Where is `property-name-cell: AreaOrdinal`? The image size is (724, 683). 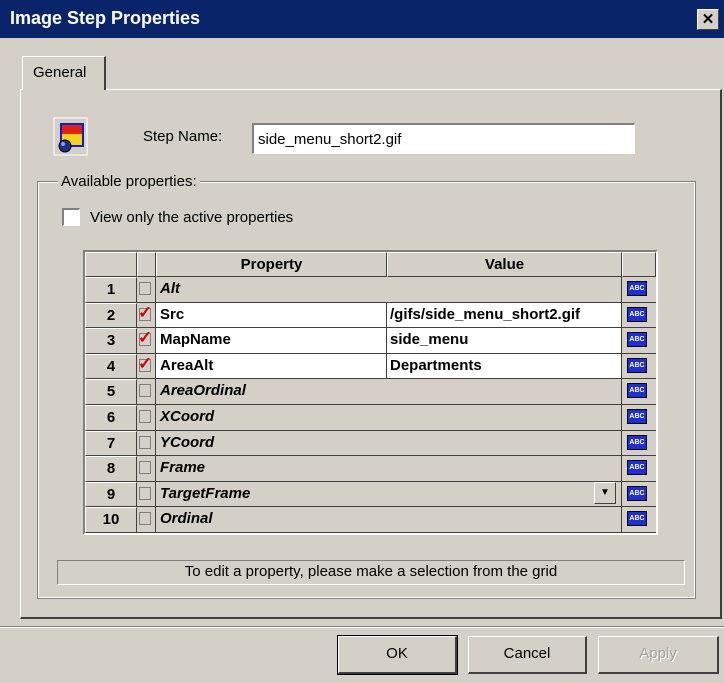 property-name-cell: AreaOrdinal is located at coordinates (389, 392).